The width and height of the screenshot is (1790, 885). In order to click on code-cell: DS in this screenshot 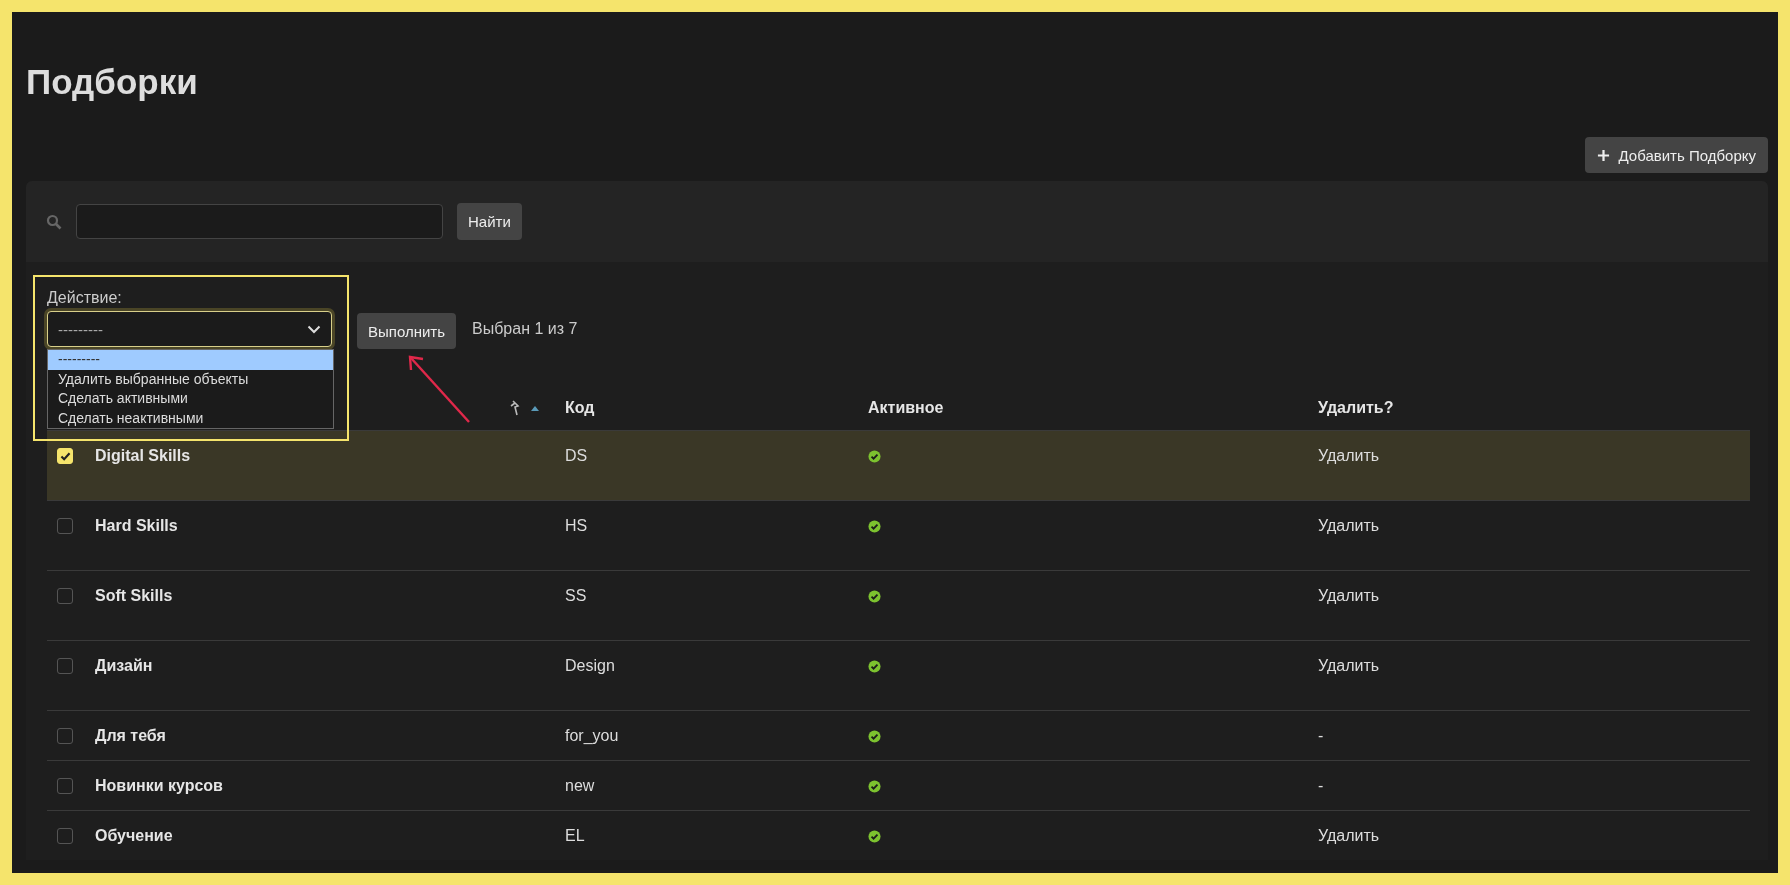, I will do `click(576, 455)`.